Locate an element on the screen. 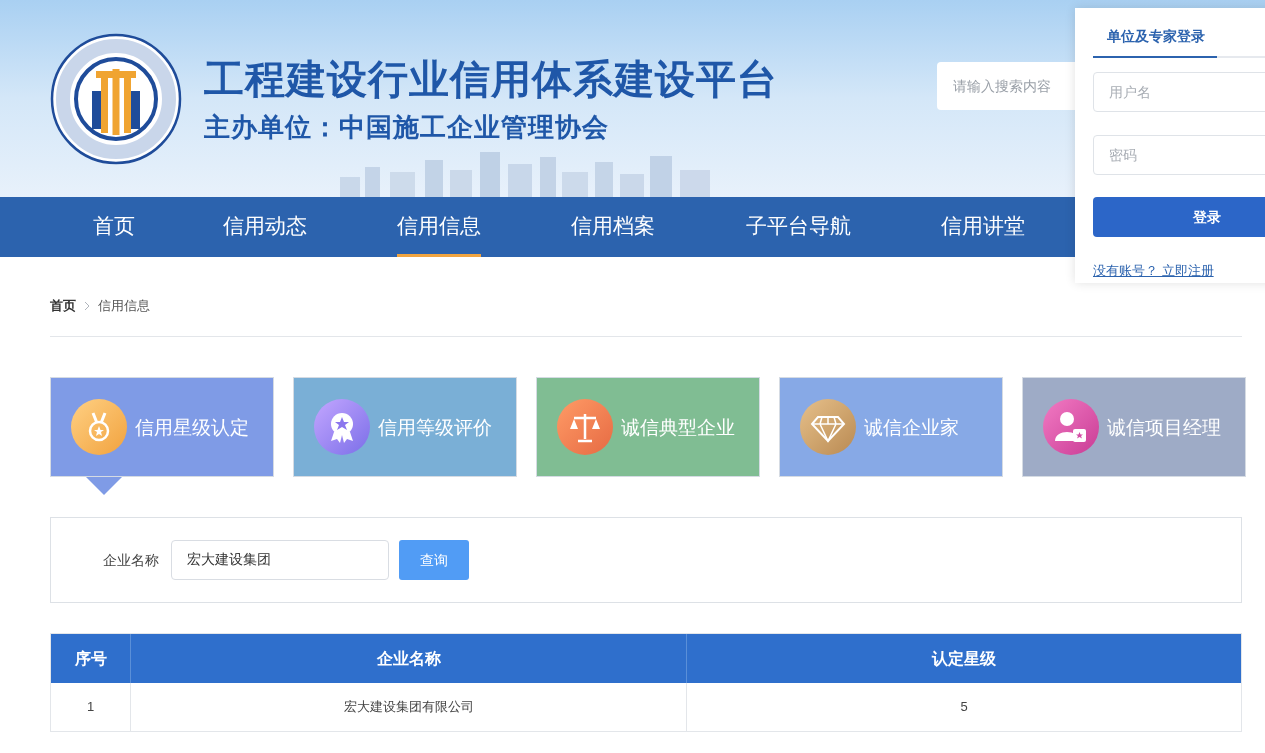  company-name-field: 宏大建设集团 is located at coordinates (280, 560).